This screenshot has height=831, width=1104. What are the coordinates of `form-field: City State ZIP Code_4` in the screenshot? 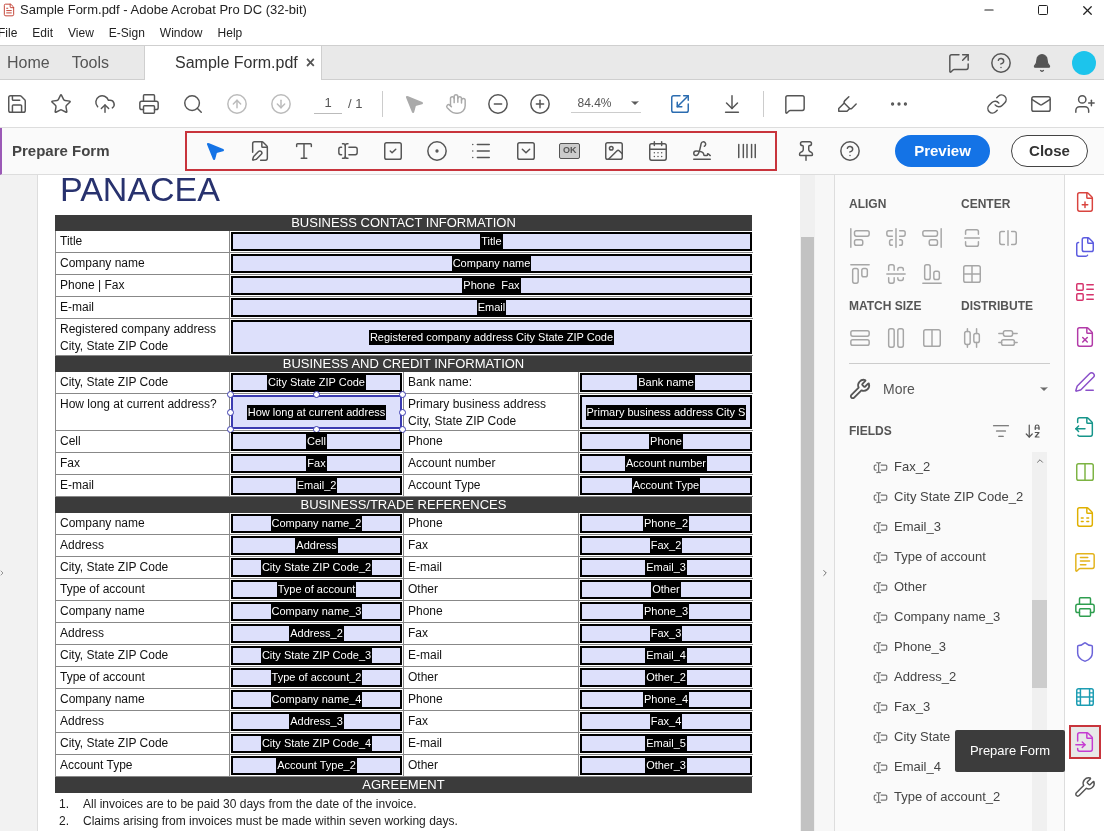 It's located at (316, 743).